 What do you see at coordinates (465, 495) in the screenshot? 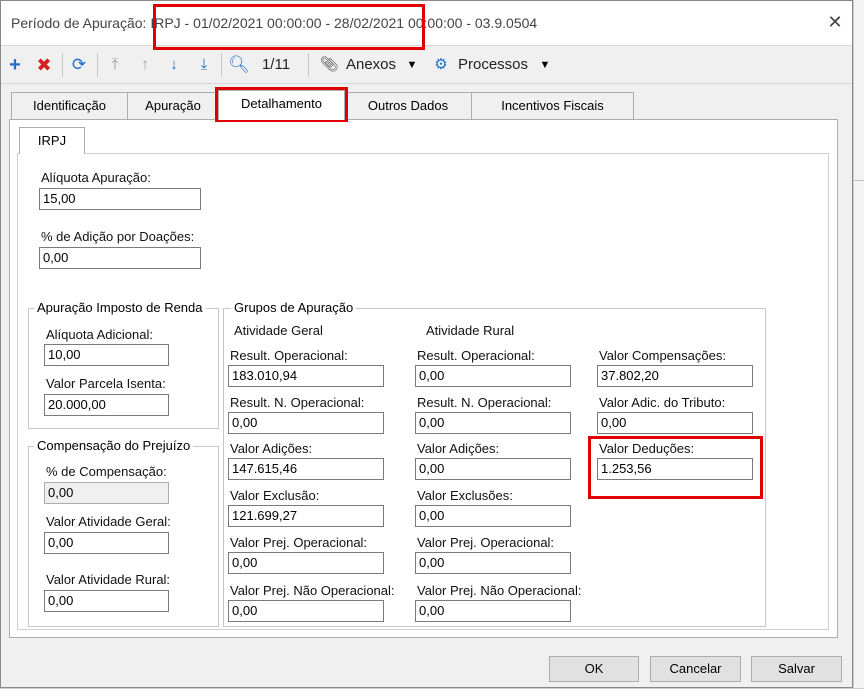
I see `rural-exclusoes-label: Valor Exclusões:` at bounding box center [465, 495].